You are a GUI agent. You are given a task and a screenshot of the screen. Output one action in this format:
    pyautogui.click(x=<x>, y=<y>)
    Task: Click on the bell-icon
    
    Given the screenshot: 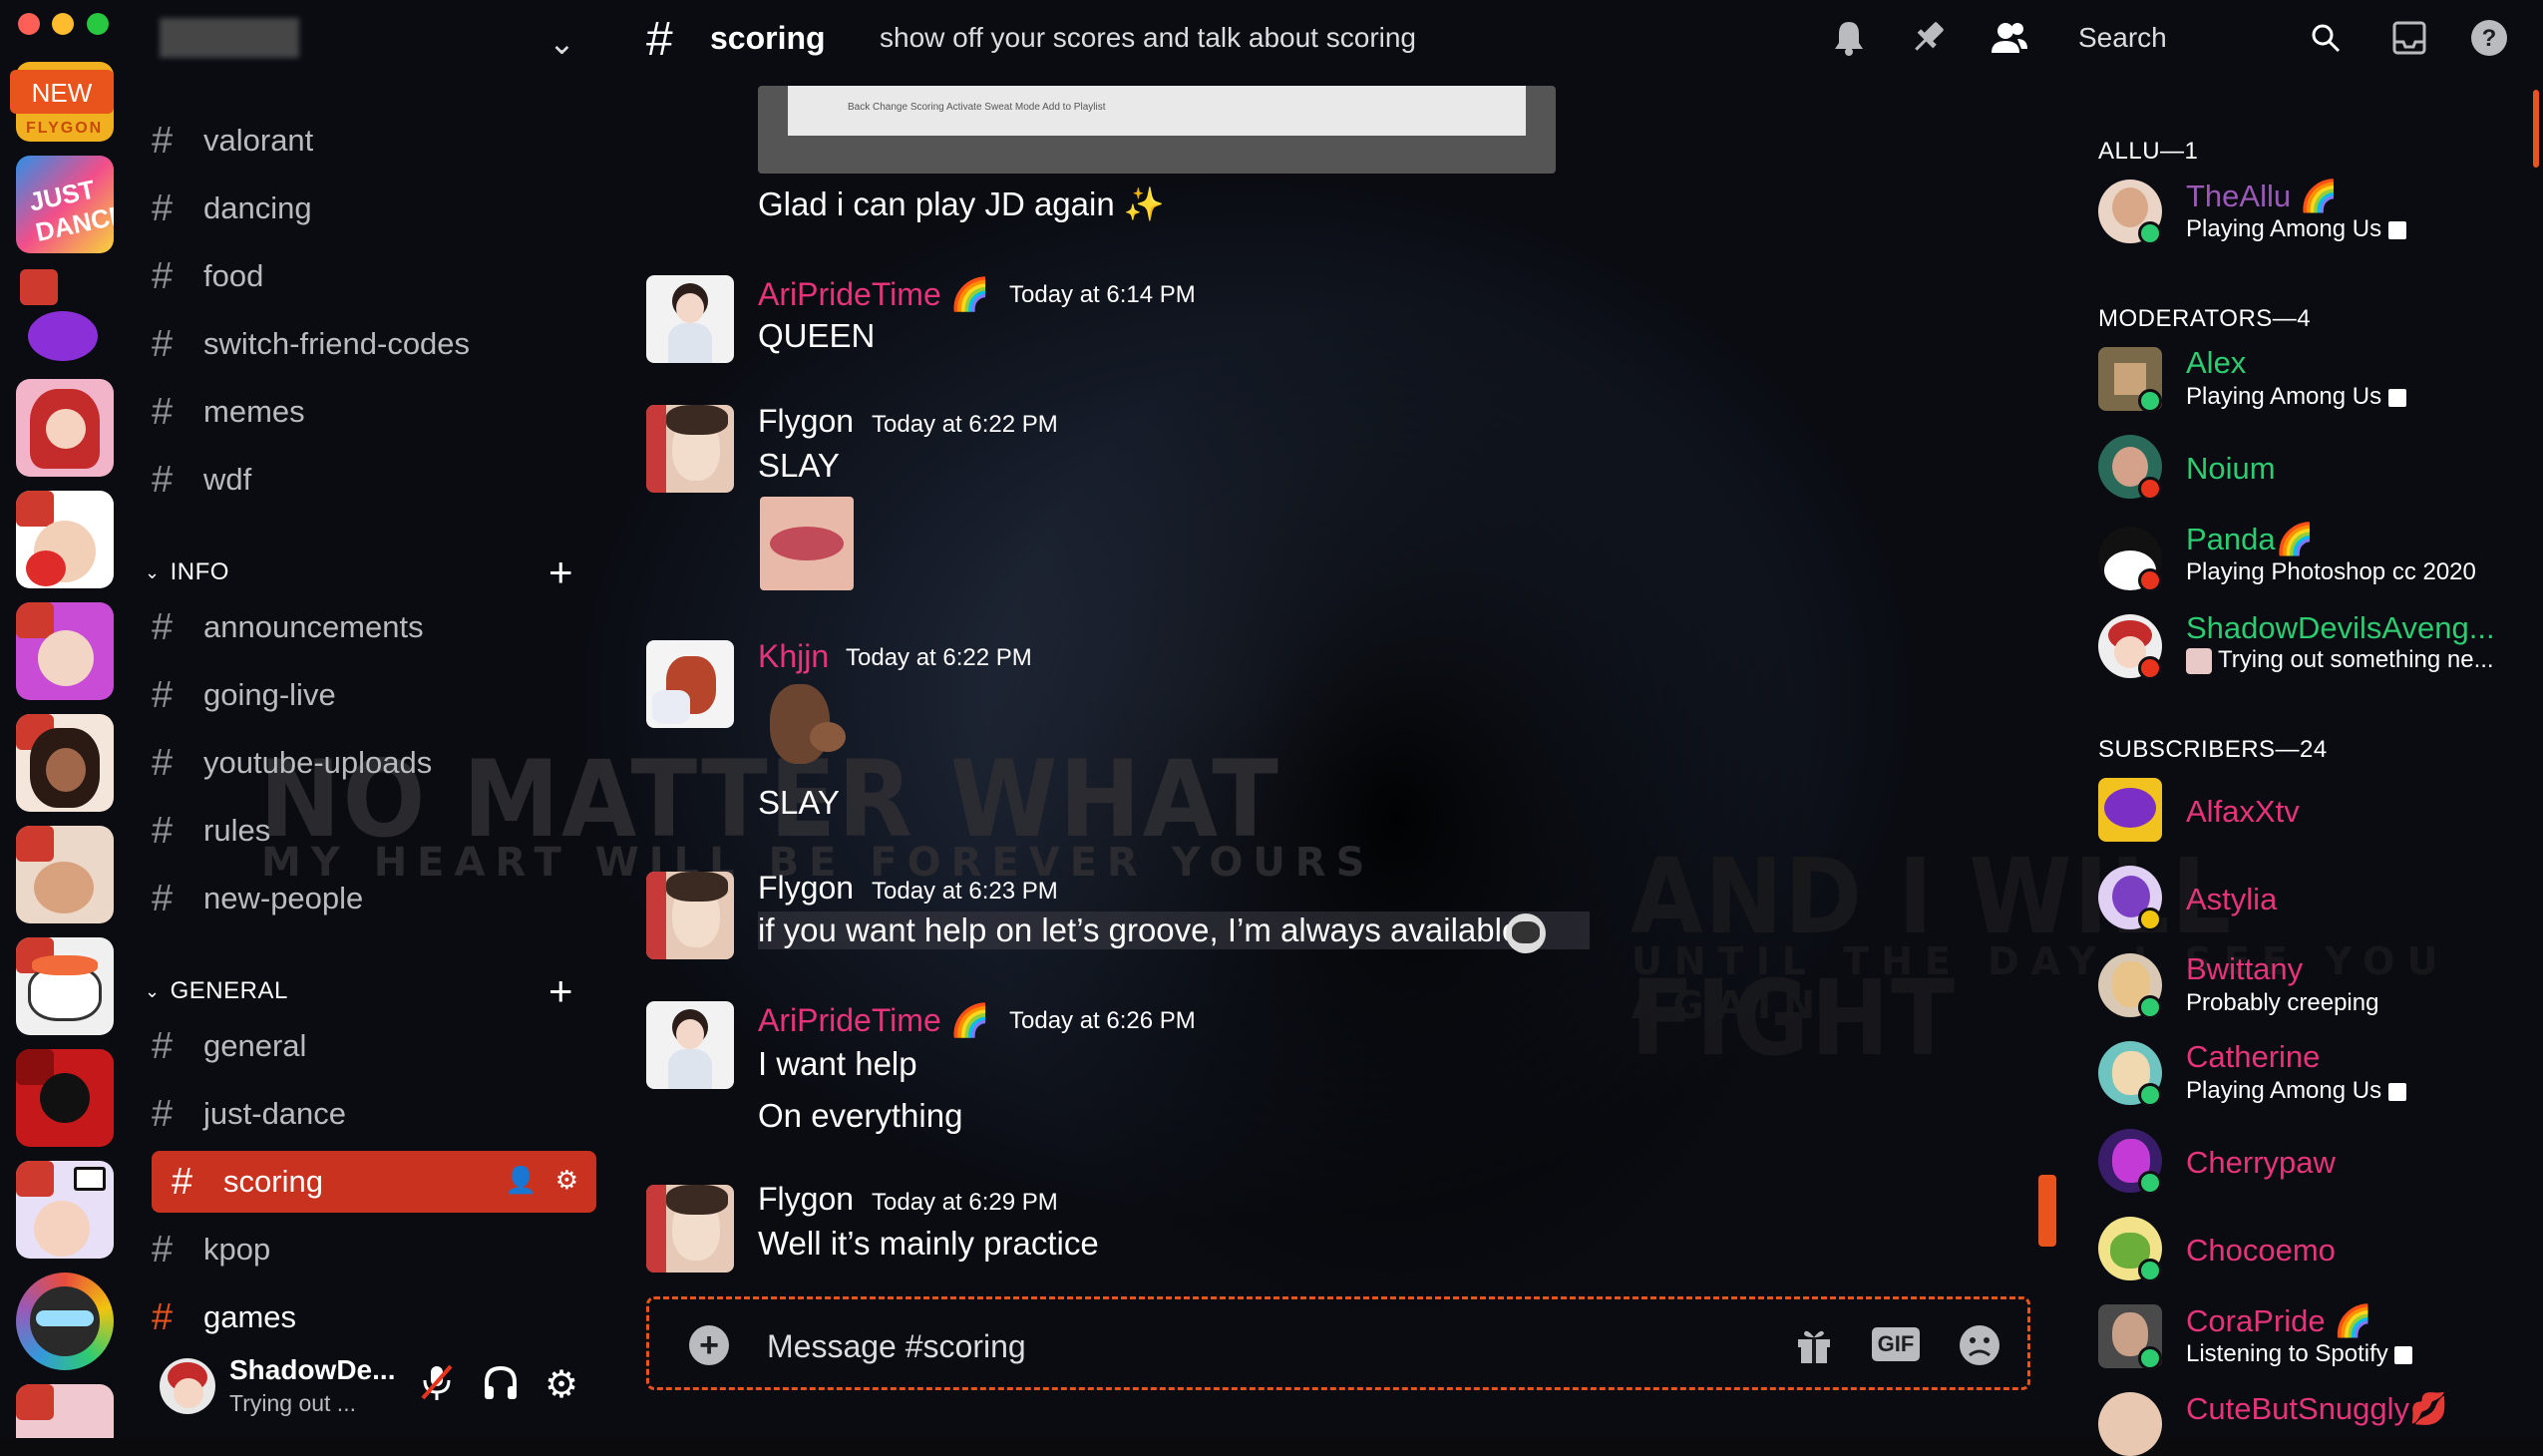 What is the action you would take?
    pyautogui.click(x=1849, y=38)
    